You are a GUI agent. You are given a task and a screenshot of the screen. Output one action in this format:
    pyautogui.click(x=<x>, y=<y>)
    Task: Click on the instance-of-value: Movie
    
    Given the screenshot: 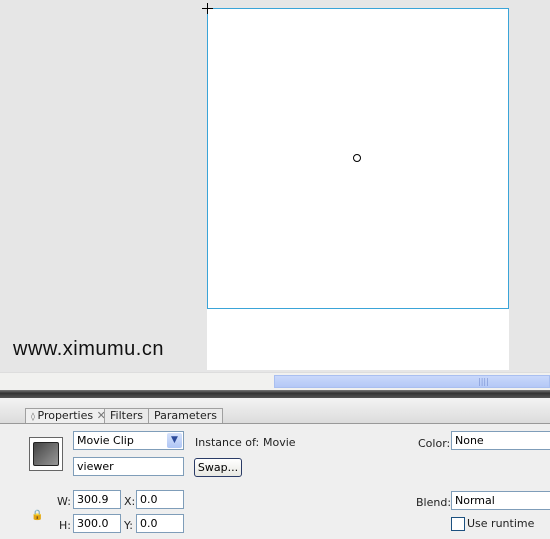 What is the action you would take?
    pyautogui.click(x=279, y=442)
    